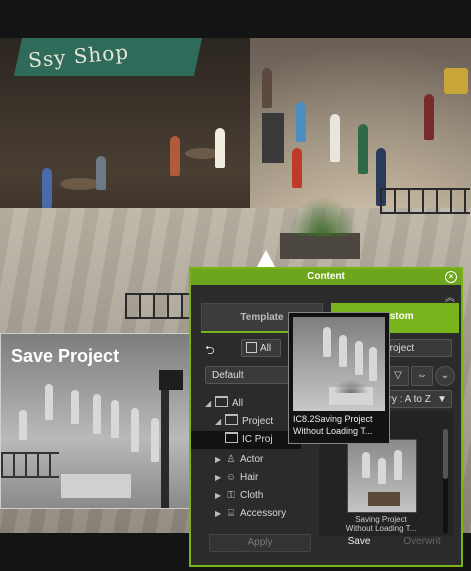 Image resolution: width=471 pixels, height=571 pixels. What do you see at coordinates (252, 459) in the screenshot?
I see `tree-item-label: Actor` at bounding box center [252, 459].